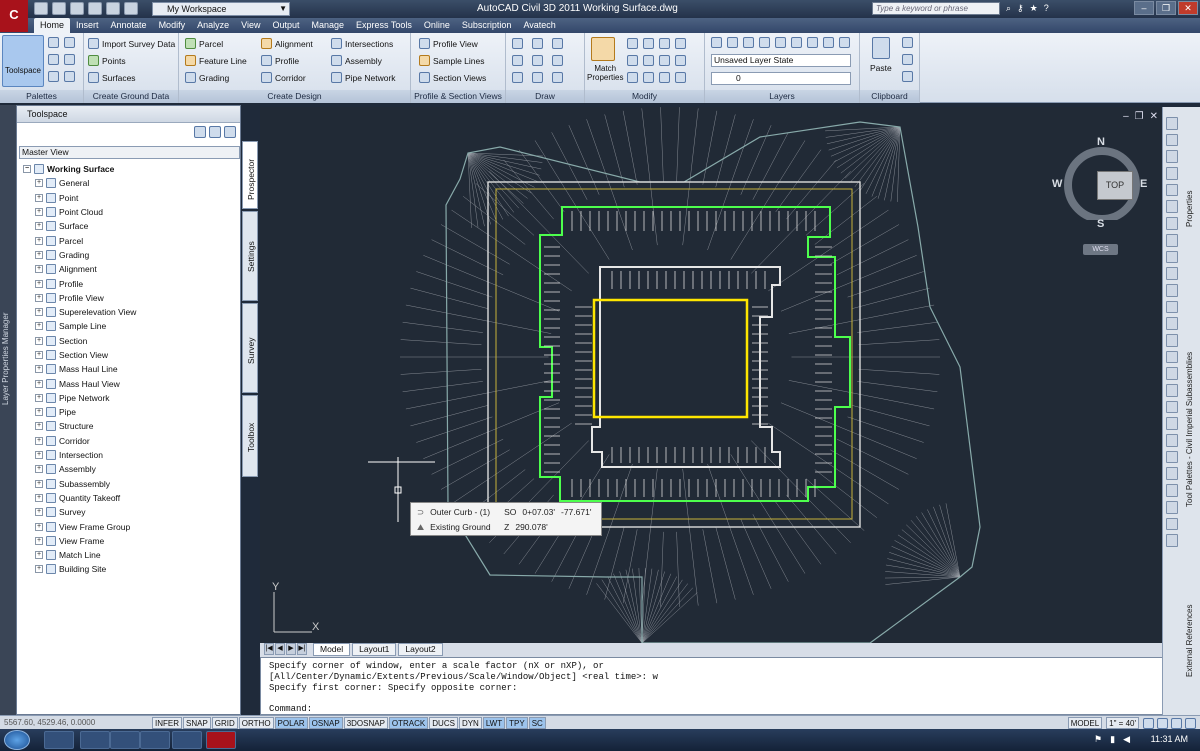 The height and width of the screenshot is (751, 1200). I want to click on profile-button: Profile, so click(280, 60).